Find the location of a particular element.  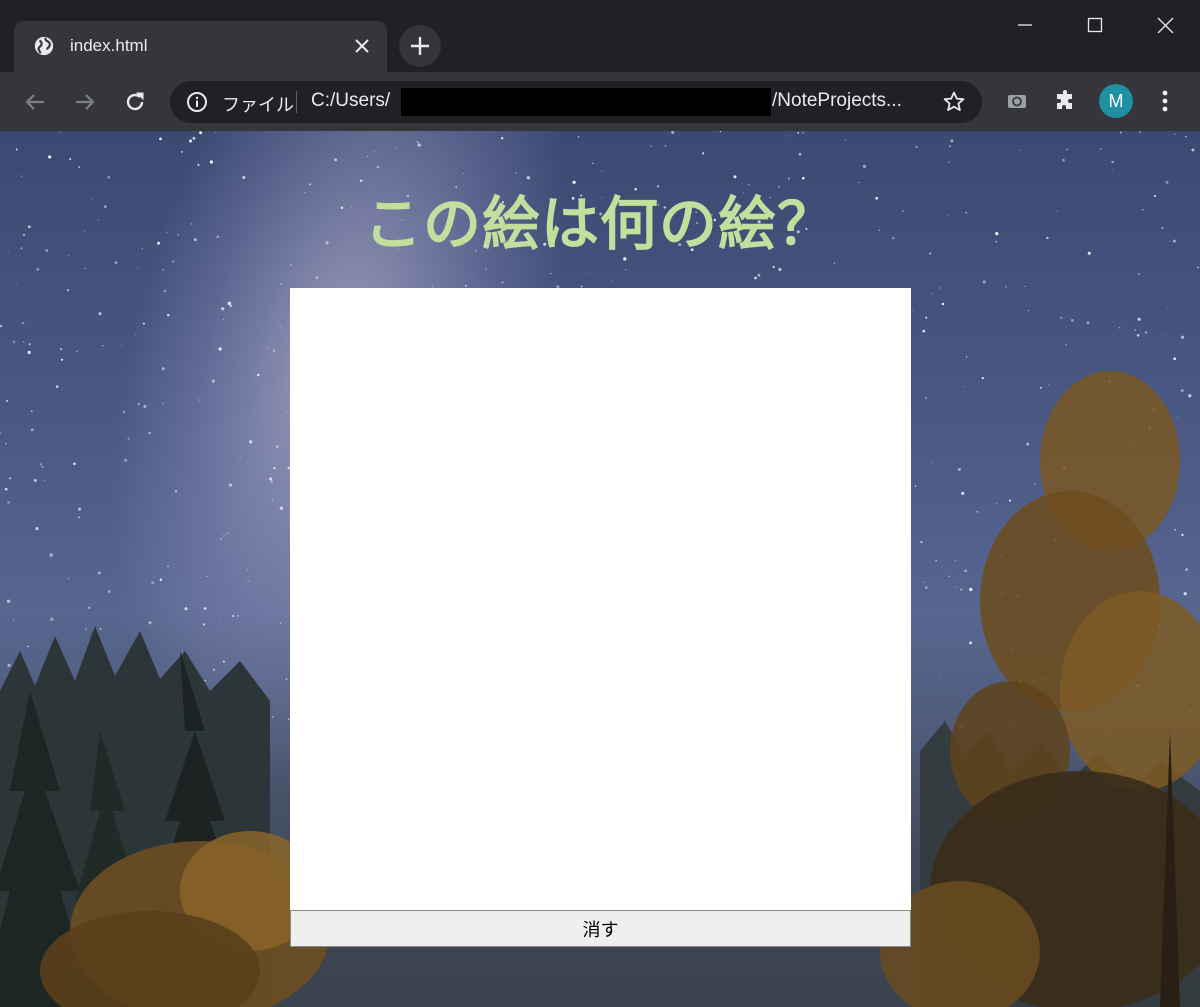

plus-icon is located at coordinates (420, 46).